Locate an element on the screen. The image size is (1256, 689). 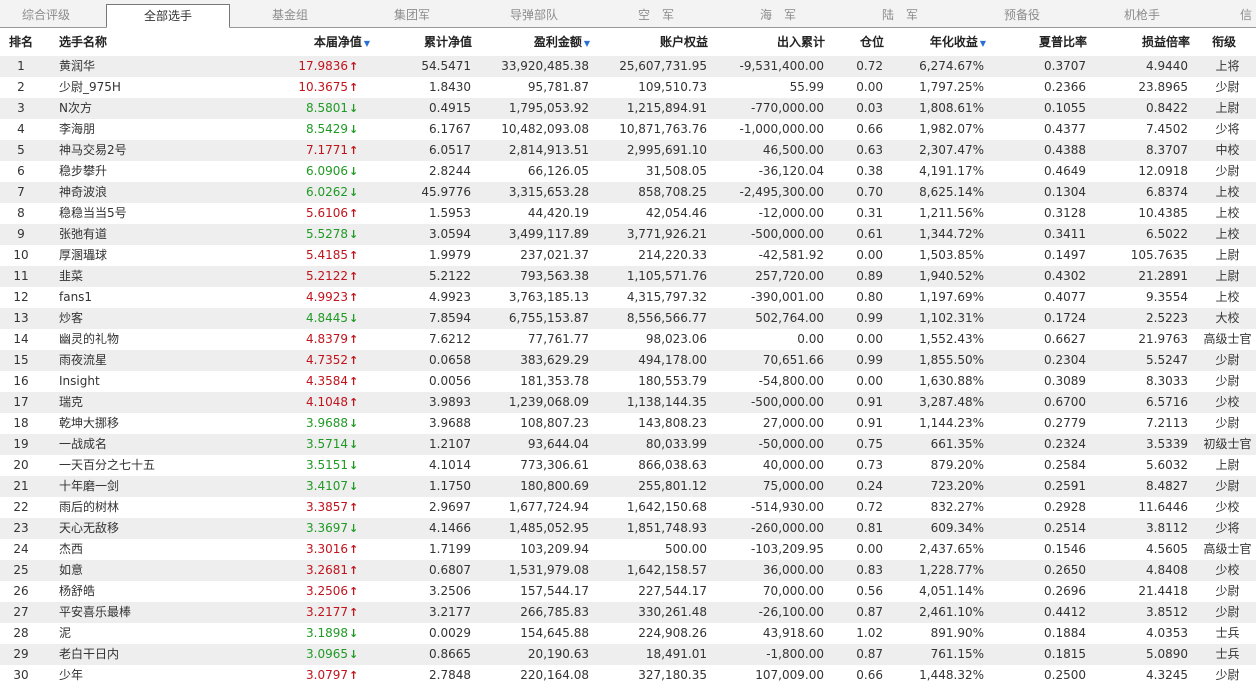
tab-overall-rating: 综合评级 is located at coordinates (46, 14).